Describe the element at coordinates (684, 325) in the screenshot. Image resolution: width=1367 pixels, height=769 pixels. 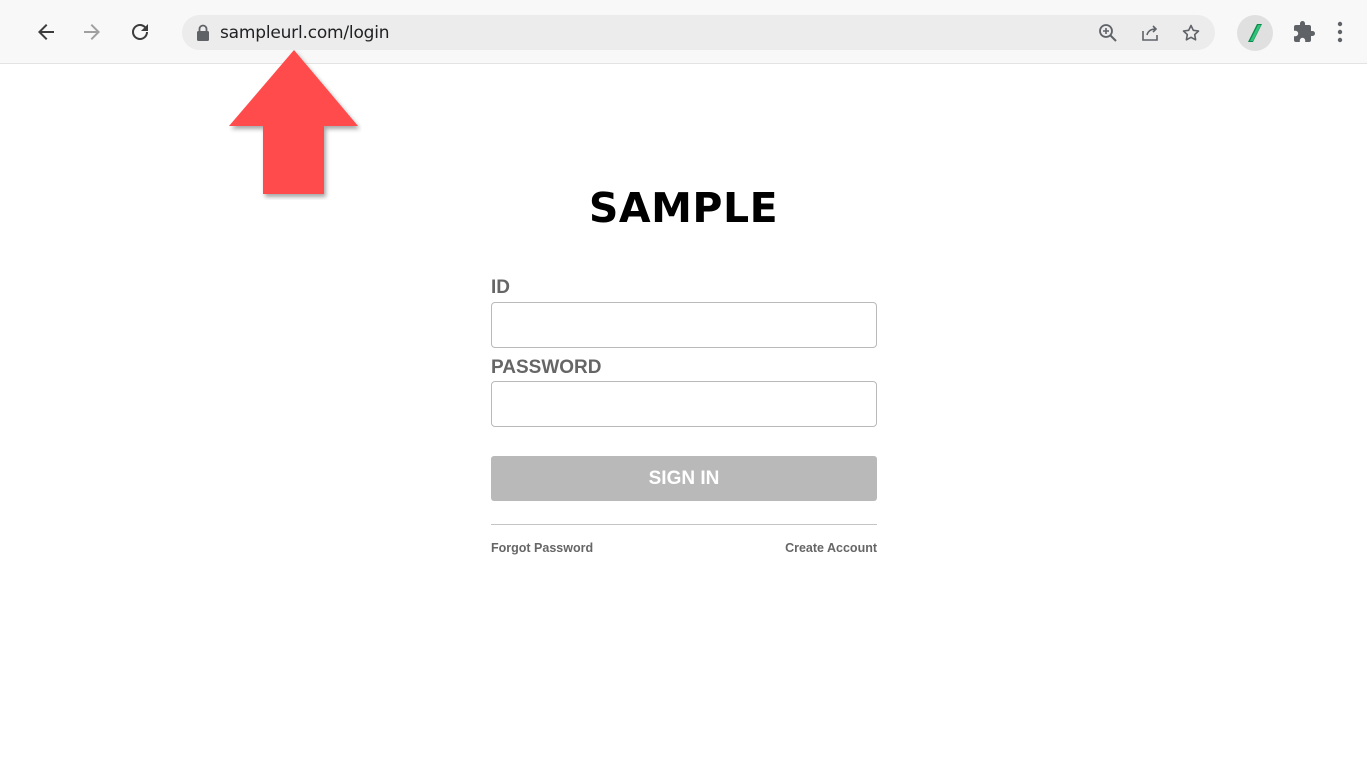
I see `id-input` at that location.